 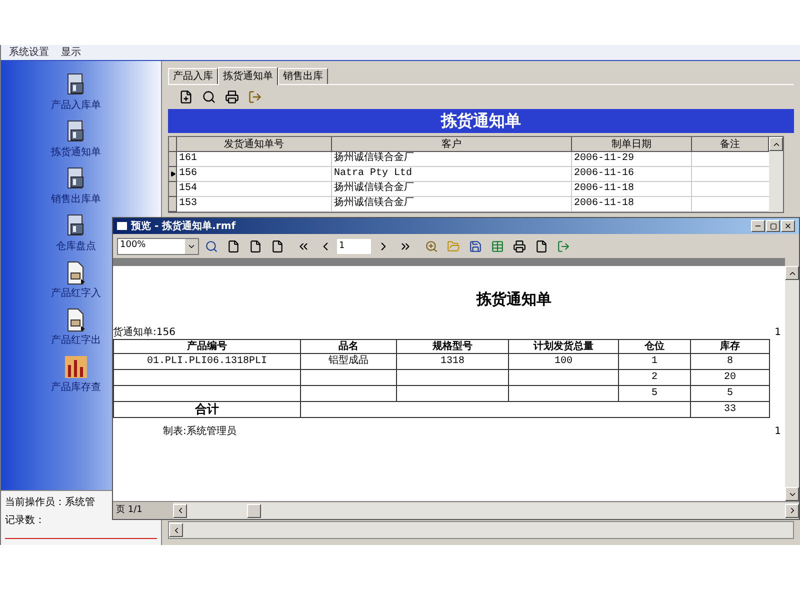 What do you see at coordinates (655, 362) in the screenshot?
I see `report-cell: 1` at bounding box center [655, 362].